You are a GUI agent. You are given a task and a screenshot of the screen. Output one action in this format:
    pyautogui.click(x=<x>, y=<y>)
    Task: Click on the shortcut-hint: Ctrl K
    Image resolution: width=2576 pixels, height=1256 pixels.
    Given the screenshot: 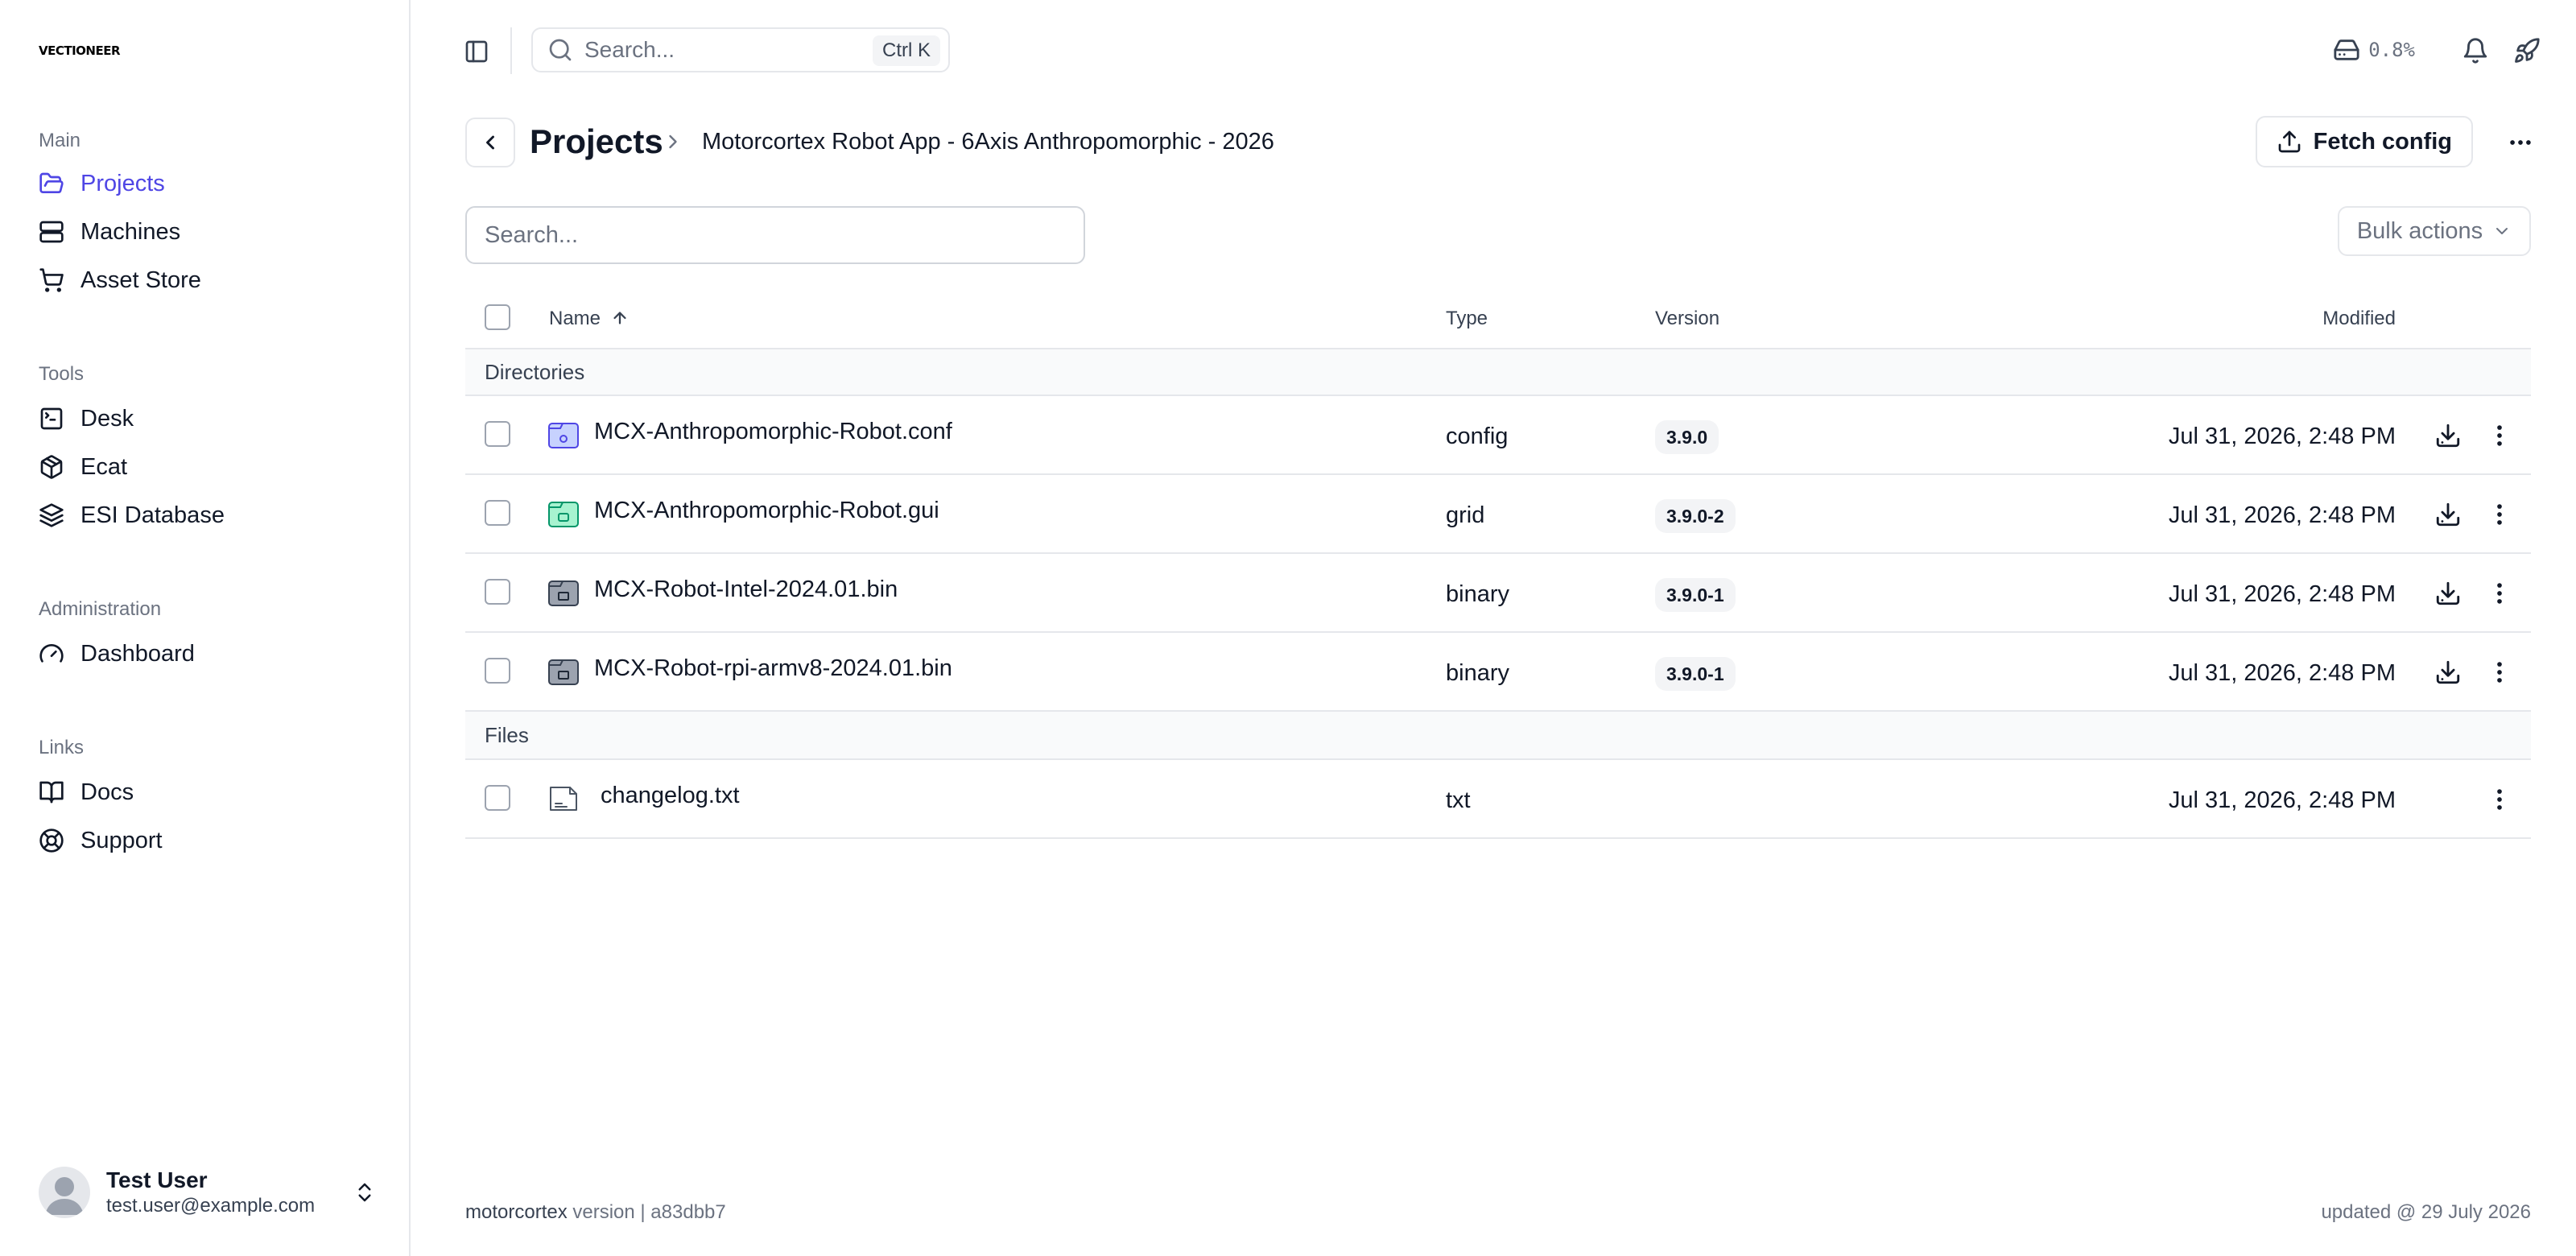 What is the action you would take?
    pyautogui.click(x=906, y=50)
    